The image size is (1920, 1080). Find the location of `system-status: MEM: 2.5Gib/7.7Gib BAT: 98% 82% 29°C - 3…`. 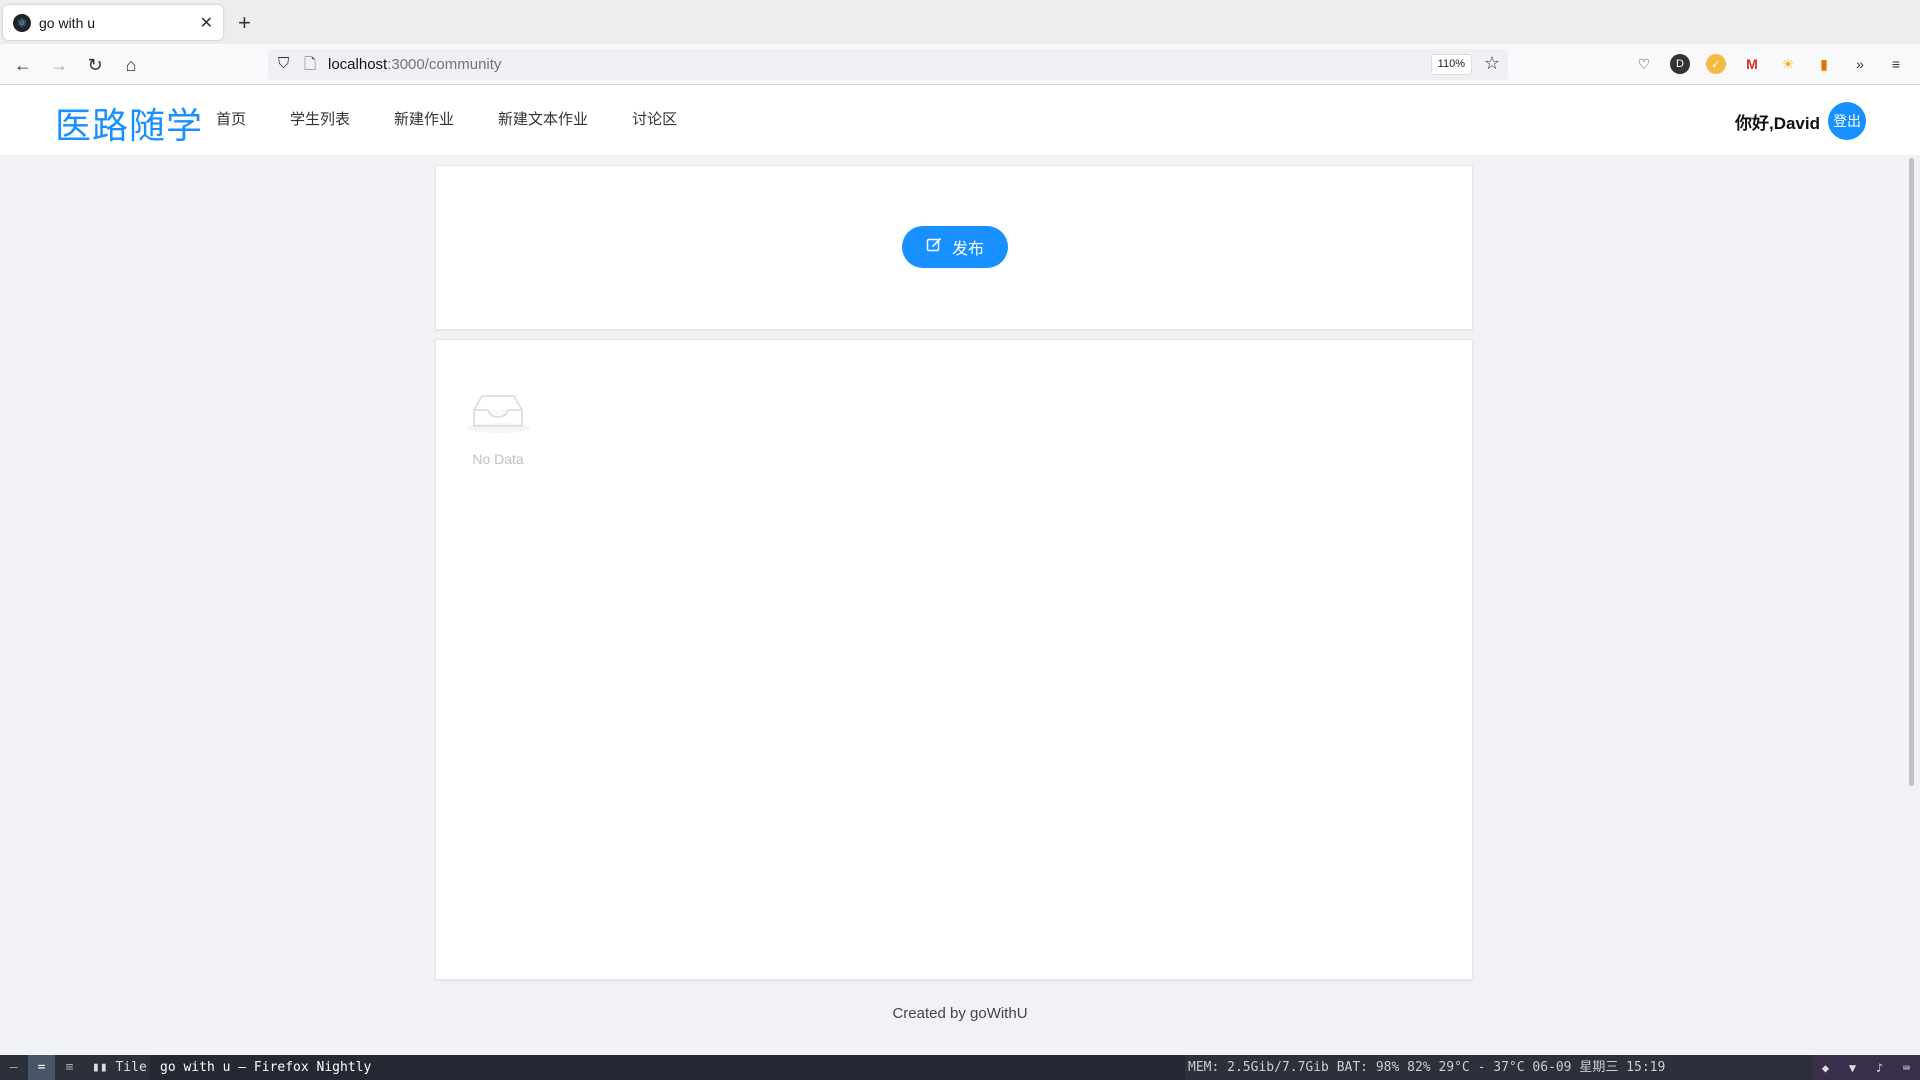

system-status: MEM: 2.5Gib/7.7Gib BAT: 98% 82% 29°C - 3… is located at coordinates (1427, 1067).